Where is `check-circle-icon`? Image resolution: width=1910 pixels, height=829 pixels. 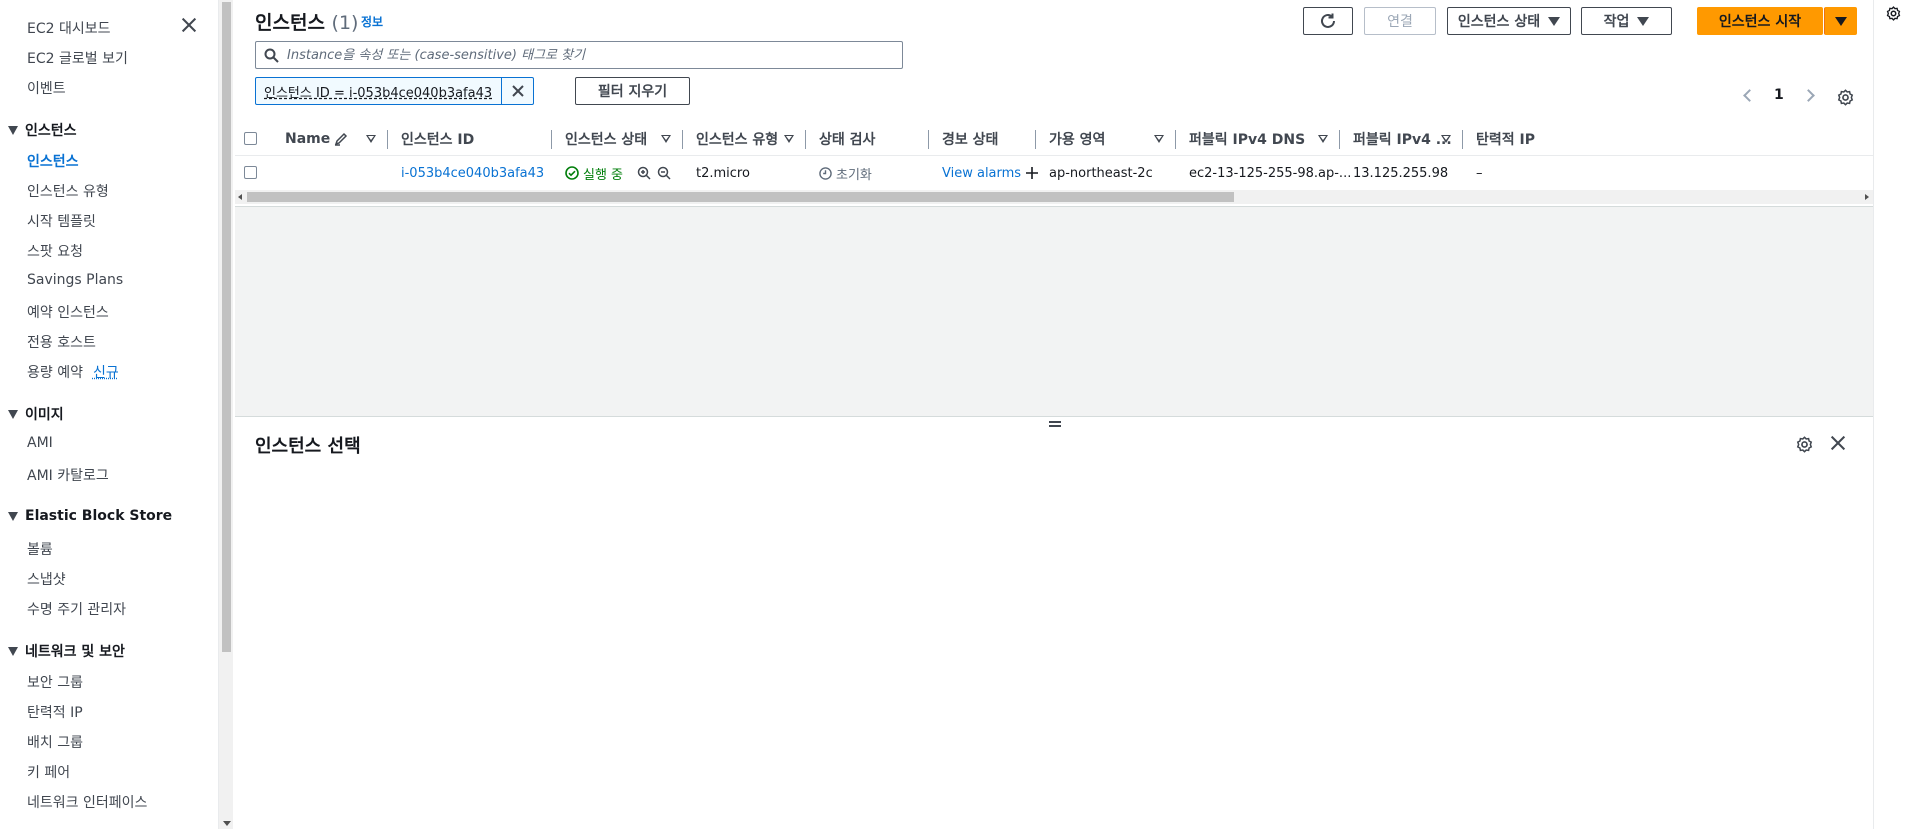
check-circle-icon is located at coordinates (572, 173).